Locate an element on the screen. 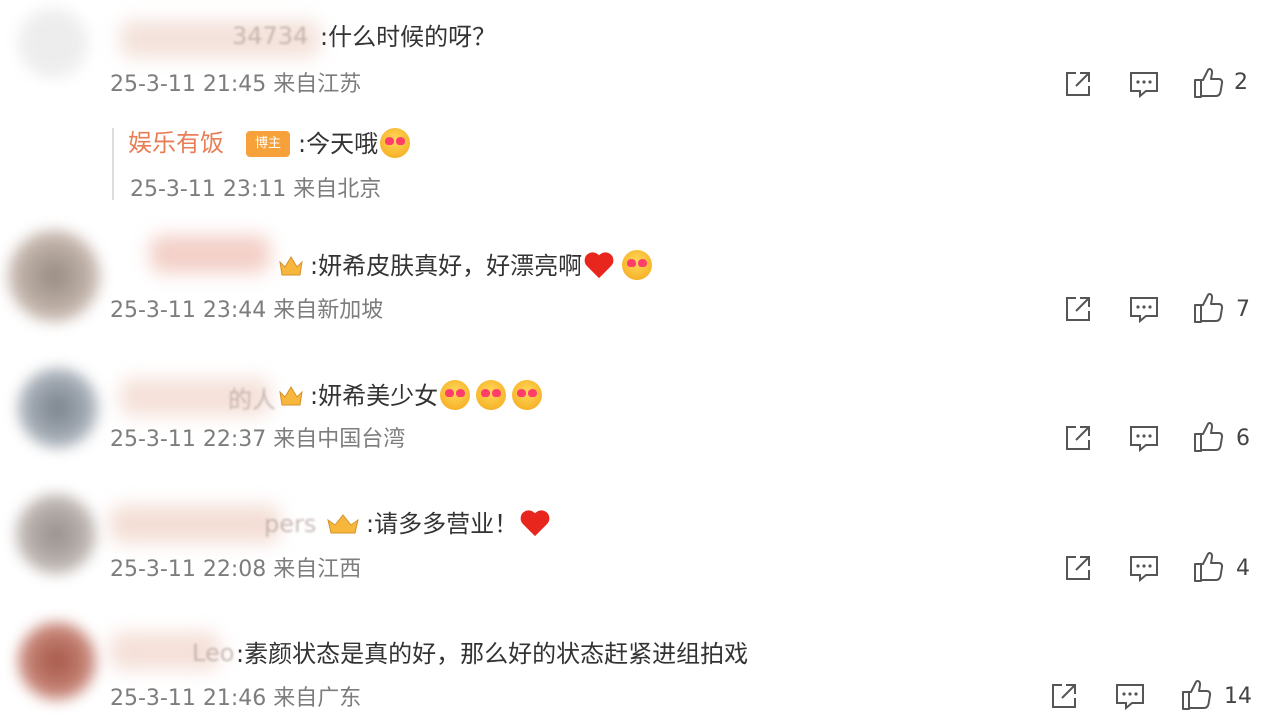  comment-location: 来自中国台湾 is located at coordinates (339, 439).